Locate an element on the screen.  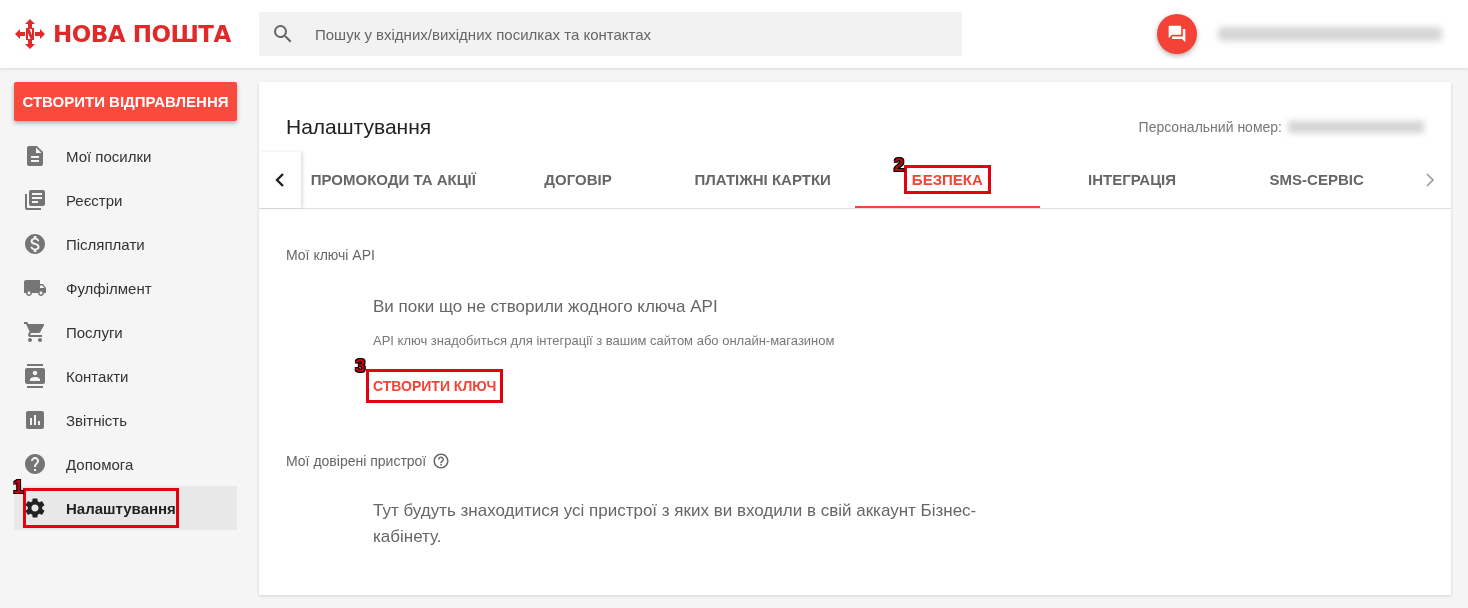
sidebar-item: Мої посилки is located at coordinates (125, 156).